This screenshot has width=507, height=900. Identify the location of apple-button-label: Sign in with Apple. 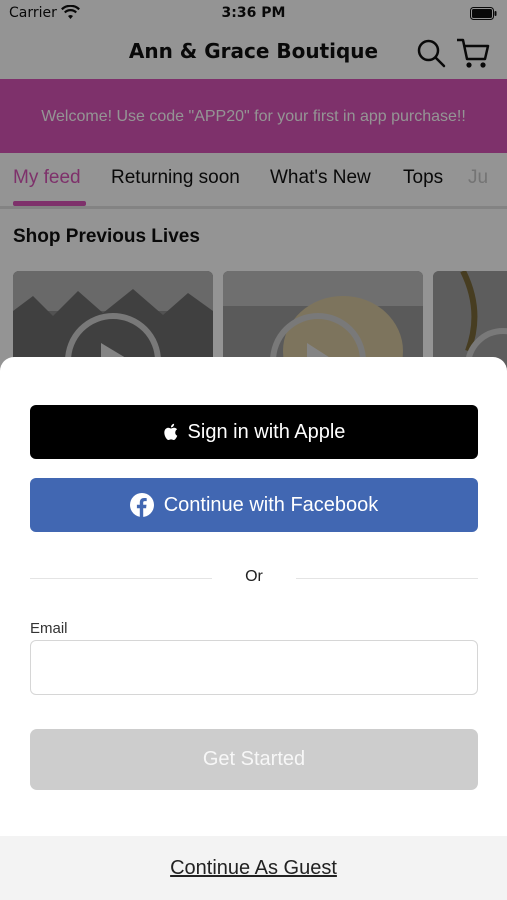
(266, 431).